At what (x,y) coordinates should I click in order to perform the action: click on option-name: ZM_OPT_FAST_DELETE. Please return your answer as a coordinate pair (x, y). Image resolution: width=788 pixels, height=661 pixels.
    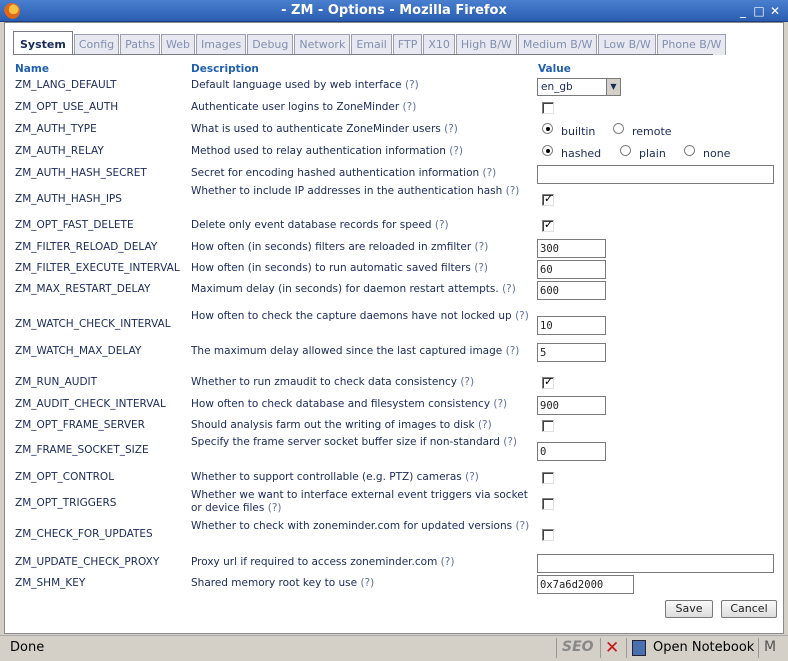
    Looking at the image, I should click on (74, 225).